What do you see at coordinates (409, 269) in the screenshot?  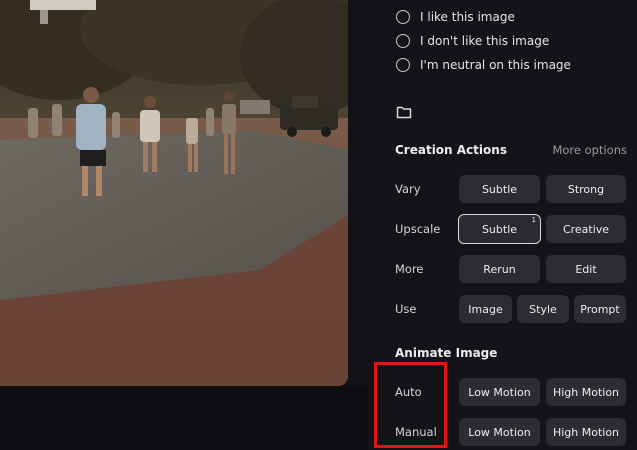 I see `more-label: More` at bounding box center [409, 269].